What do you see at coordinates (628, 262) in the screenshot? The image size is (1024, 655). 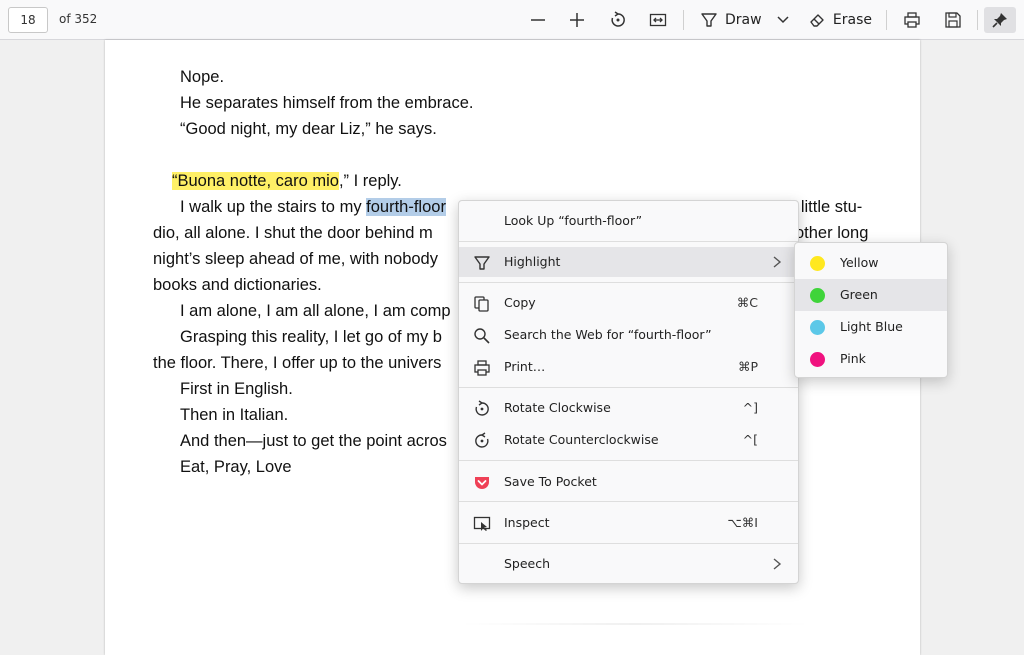 I see `menu-item-highlight: Highlight` at bounding box center [628, 262].